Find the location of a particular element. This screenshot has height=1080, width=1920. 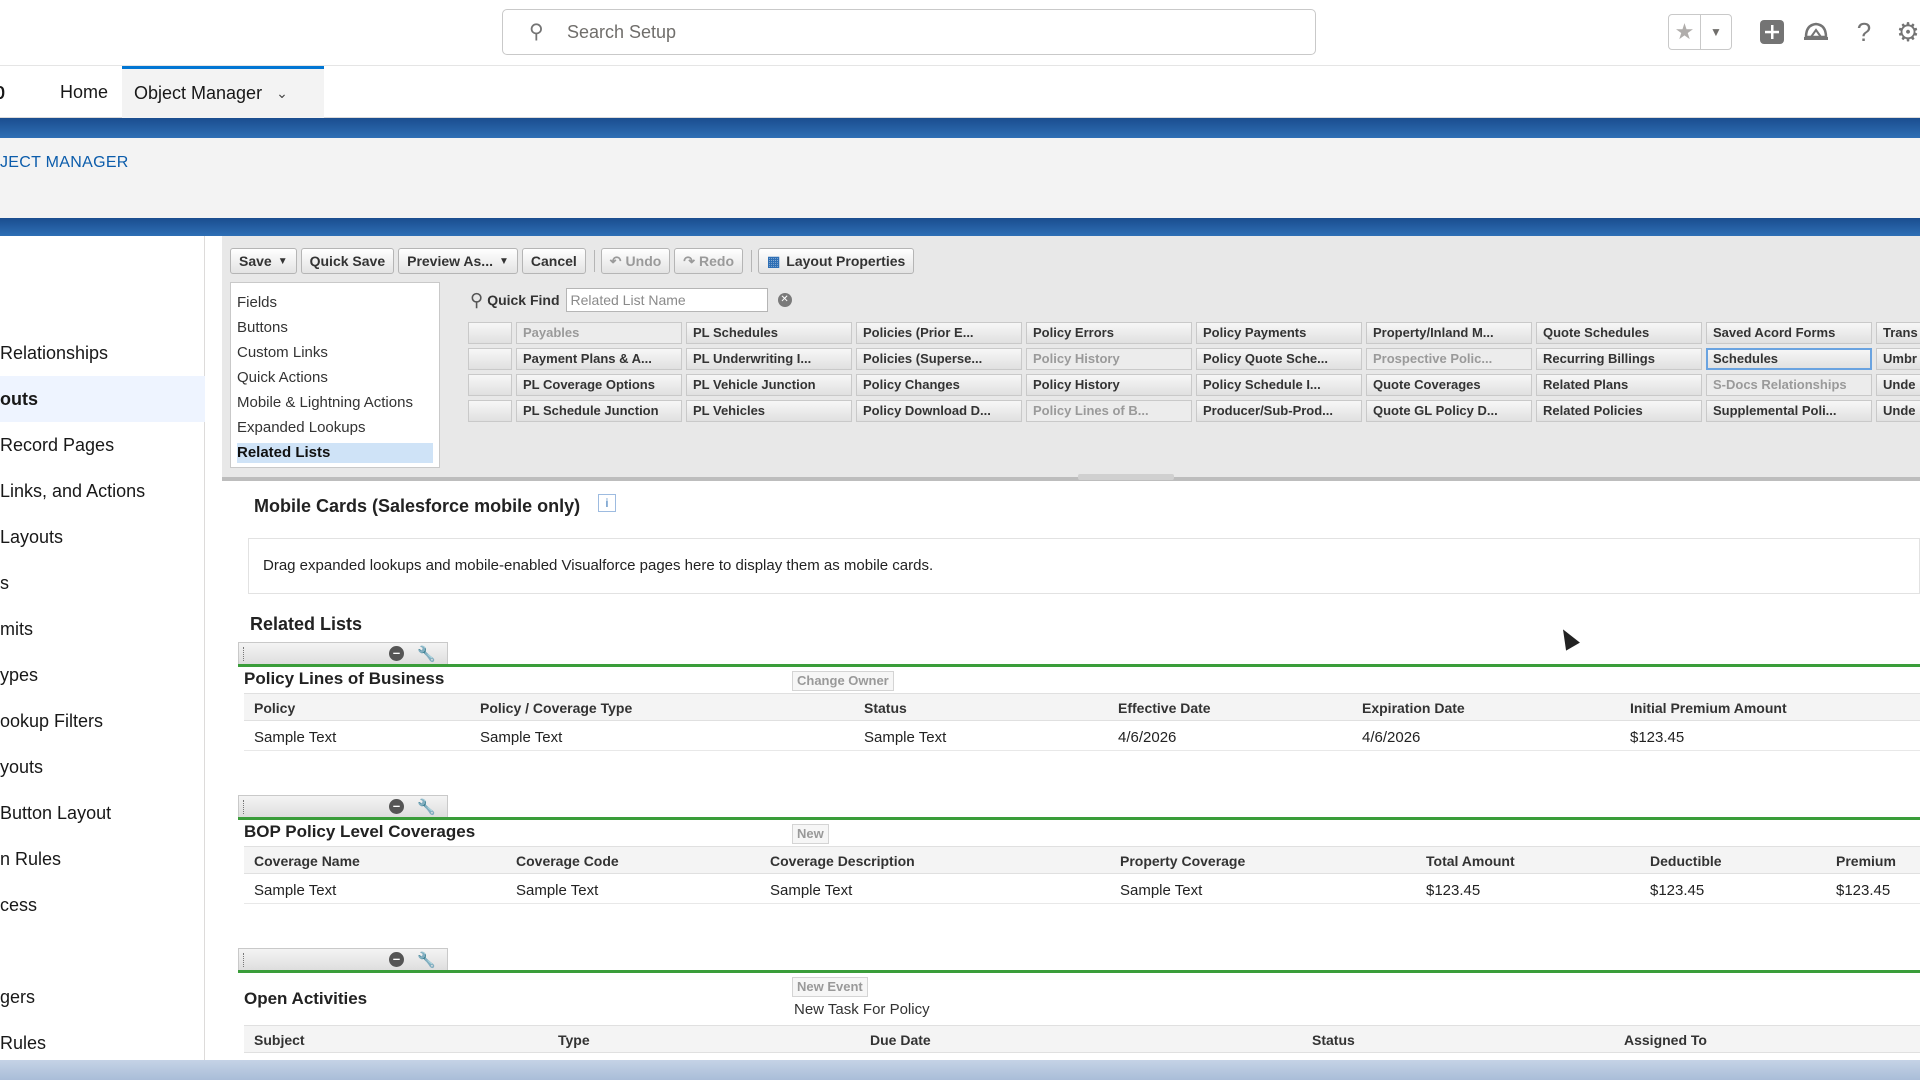

star-icon: ★ is located at coordinates (1685, 32).